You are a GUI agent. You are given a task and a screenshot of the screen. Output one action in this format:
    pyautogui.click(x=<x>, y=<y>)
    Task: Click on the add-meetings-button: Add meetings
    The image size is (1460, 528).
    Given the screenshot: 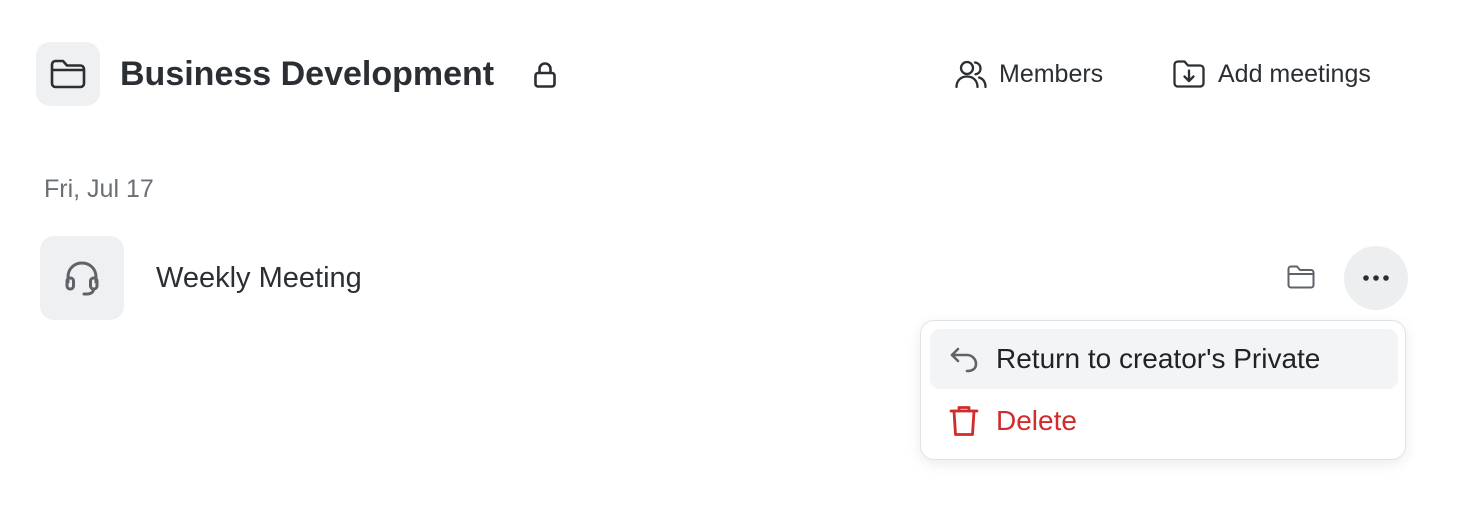 What is the action you would take?
    pyautogui.click(x=1271, y=74)
    